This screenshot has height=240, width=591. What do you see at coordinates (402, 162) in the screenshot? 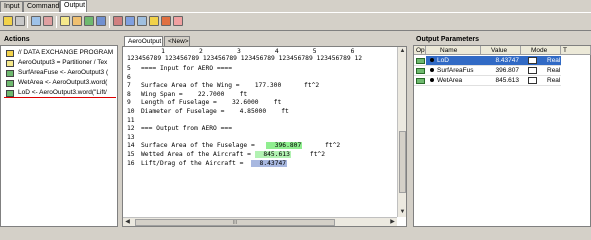
I see `scroll-thumb` at bounding box center [402, 162].